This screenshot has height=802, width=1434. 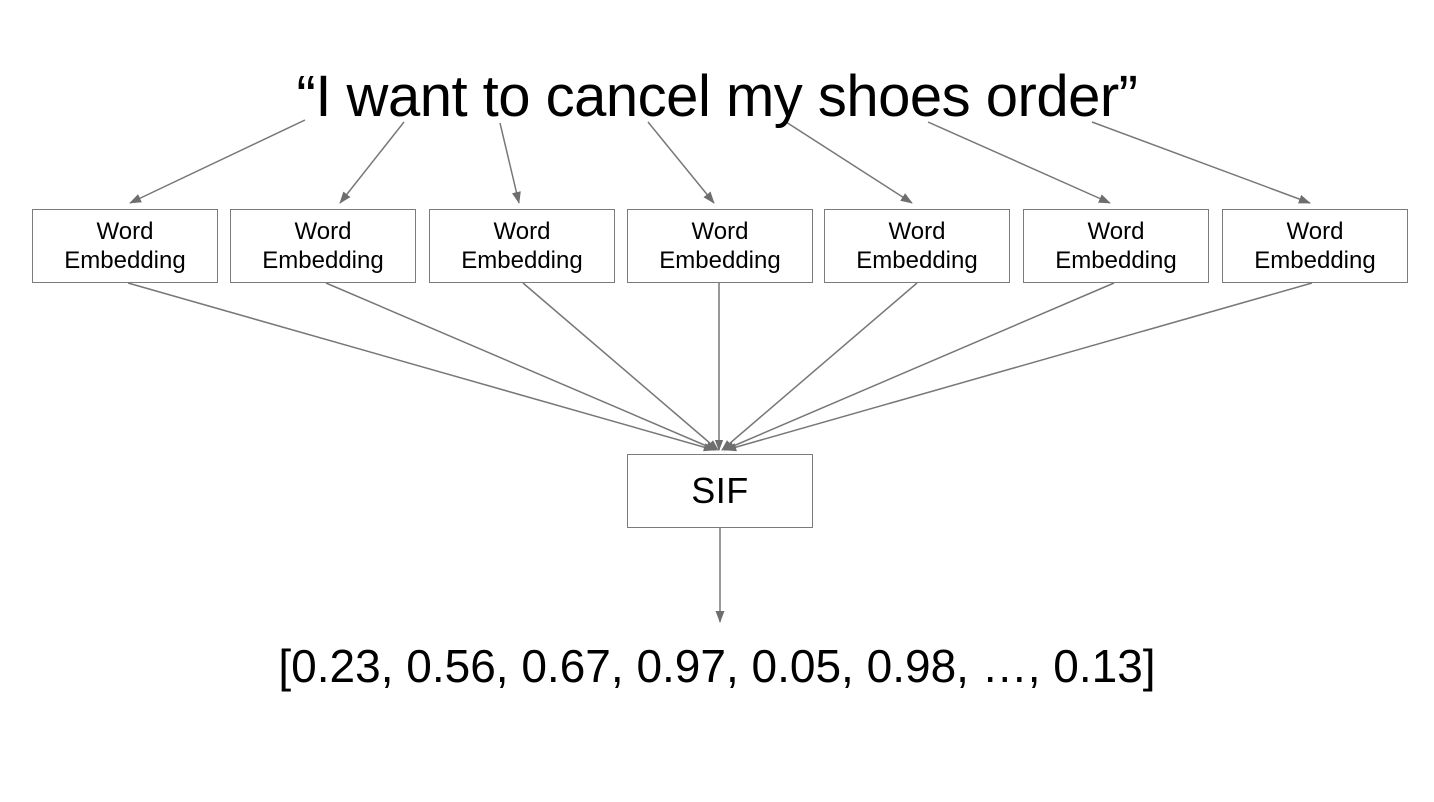 What do you see at coordinates (919, 366) in the screenshot?
I see `edge-we-6-to-sif` at bounding box center [919, 366].